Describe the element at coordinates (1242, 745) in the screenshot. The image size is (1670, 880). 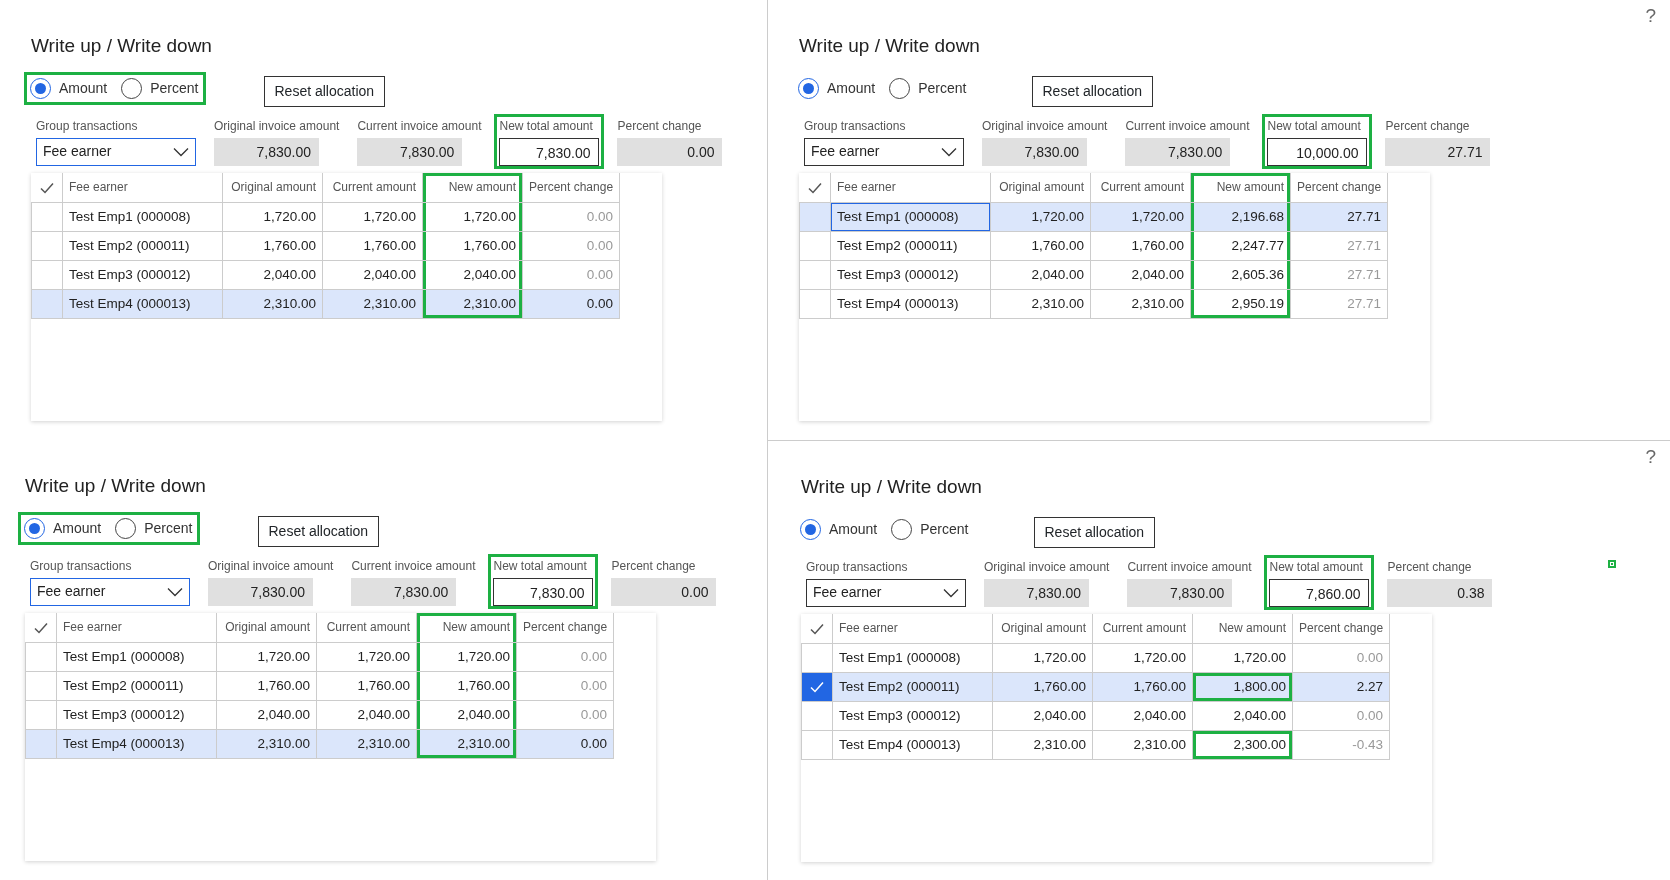
I see `table-cell: 2,300.00` at that location.